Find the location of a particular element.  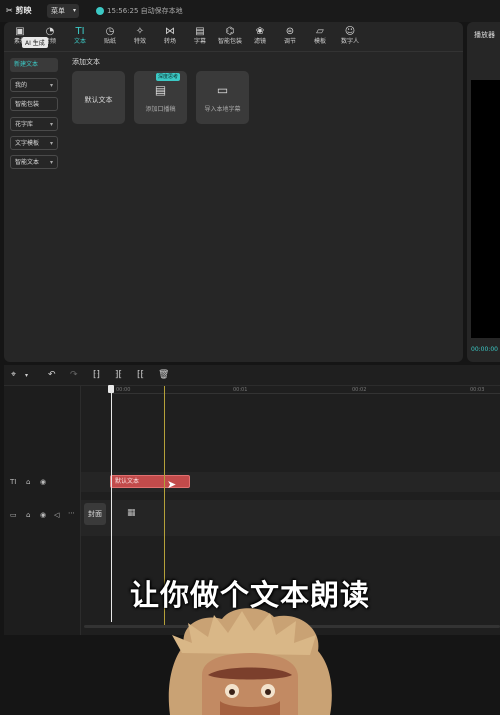

tab-text: TI 文本 is located at coordinates (80, 37).